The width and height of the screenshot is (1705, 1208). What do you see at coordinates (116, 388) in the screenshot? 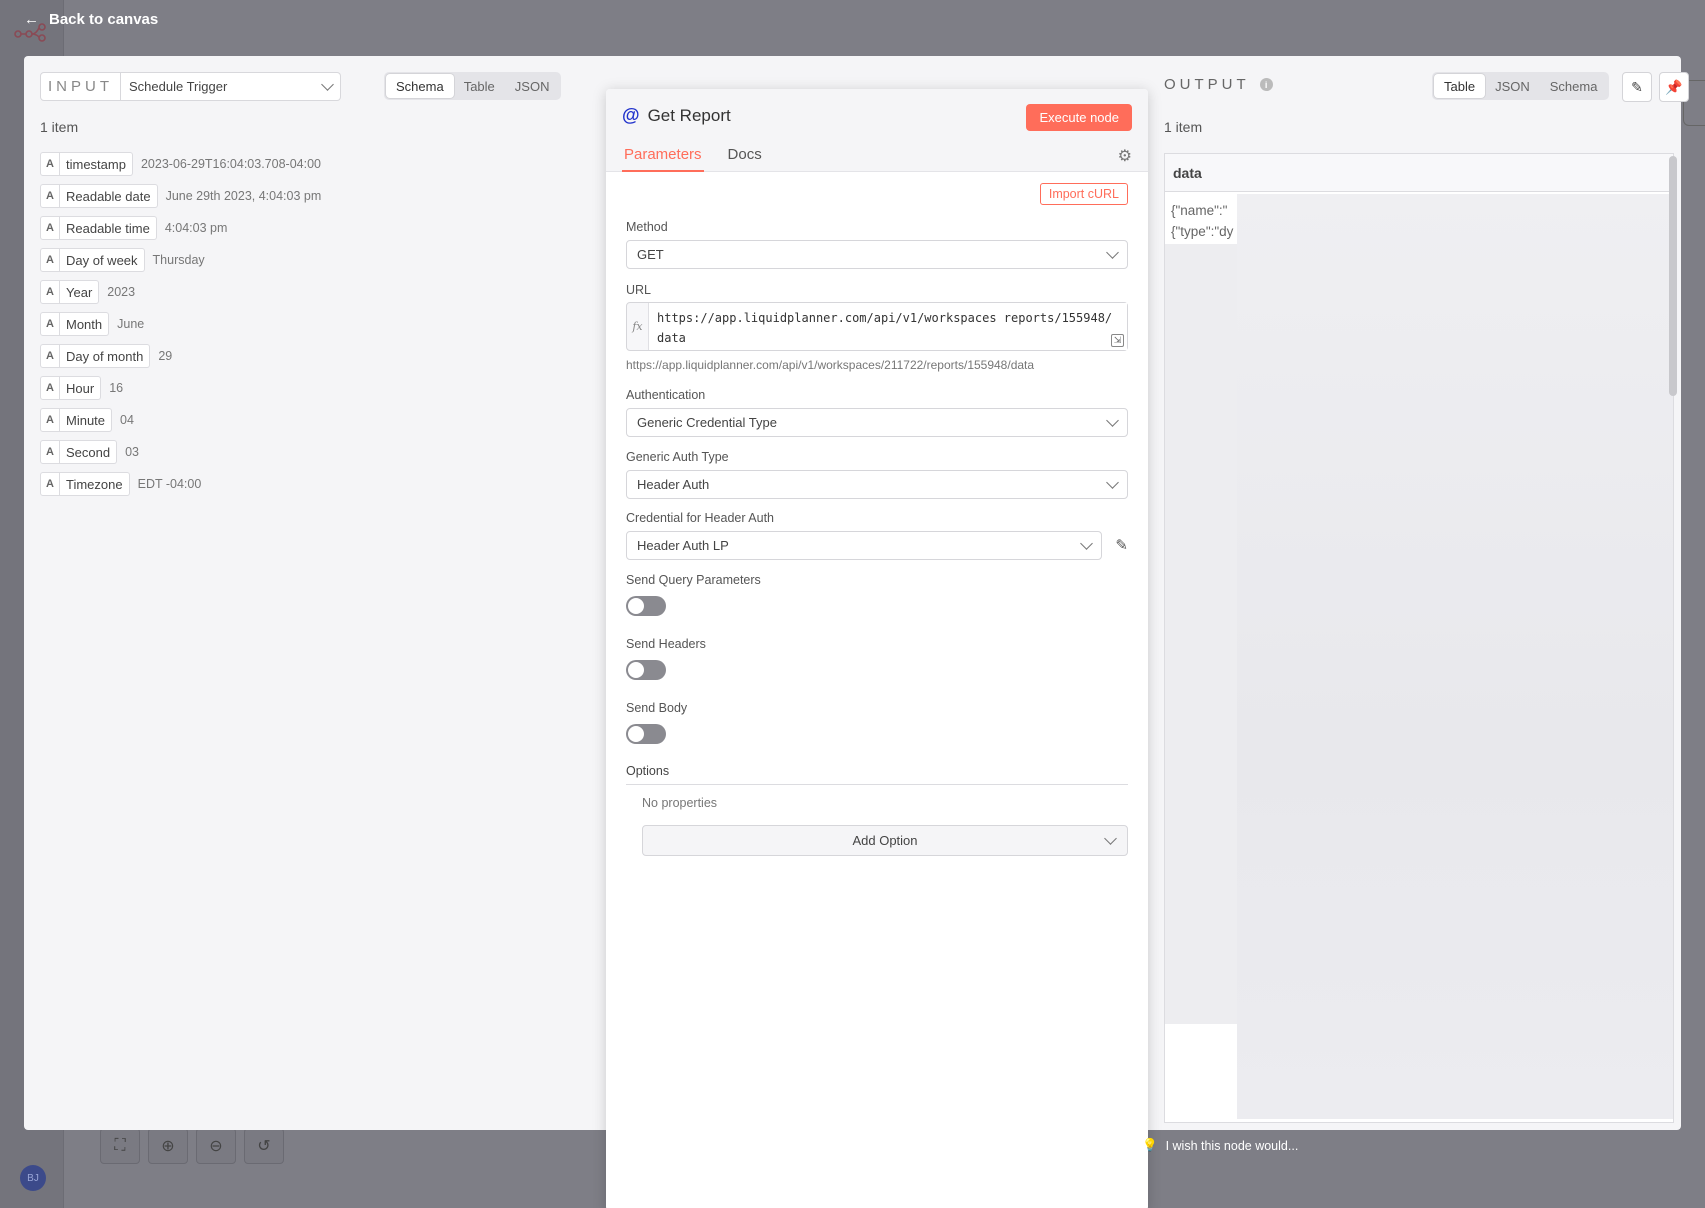
I see `schema-field-value: 16` at bounding box center [116, 388].